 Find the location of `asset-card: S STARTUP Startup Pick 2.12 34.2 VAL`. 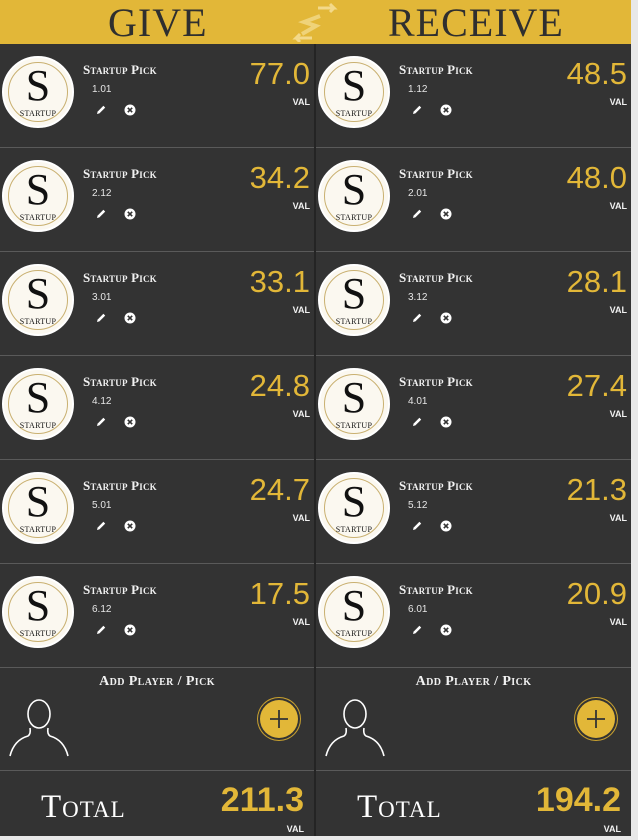

asset-card: S STARTUP Startup Pick 2.12 34.2 VAL is located at coordinates (157, 200).